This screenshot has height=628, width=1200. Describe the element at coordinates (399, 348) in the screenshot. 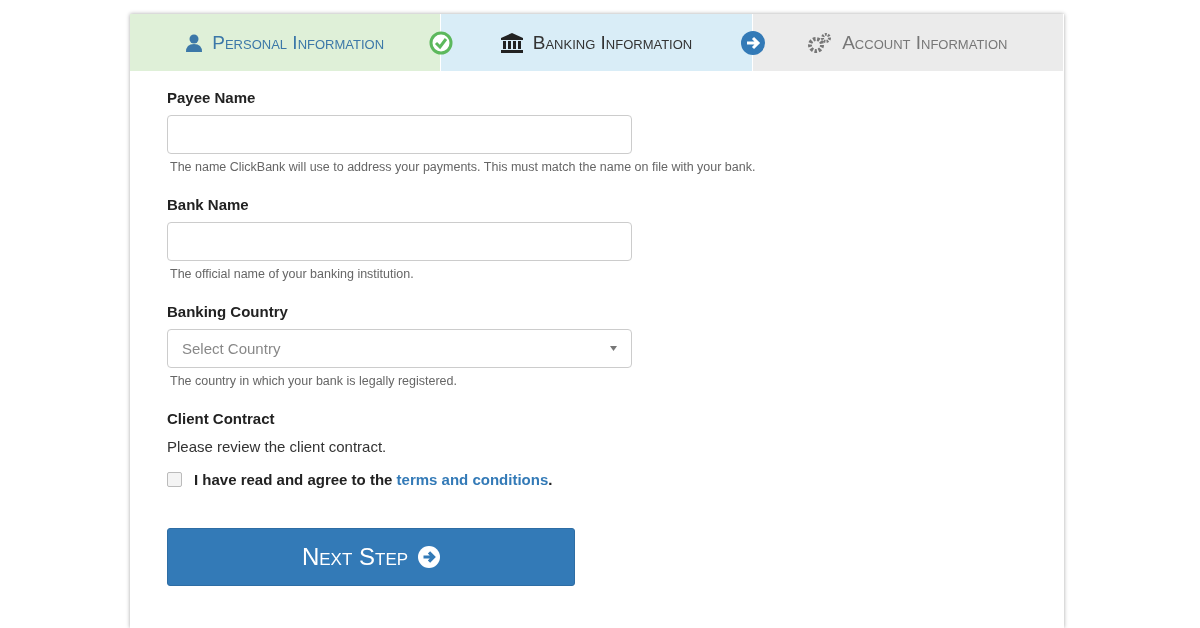

I see `country-select: Select Country` at that location.